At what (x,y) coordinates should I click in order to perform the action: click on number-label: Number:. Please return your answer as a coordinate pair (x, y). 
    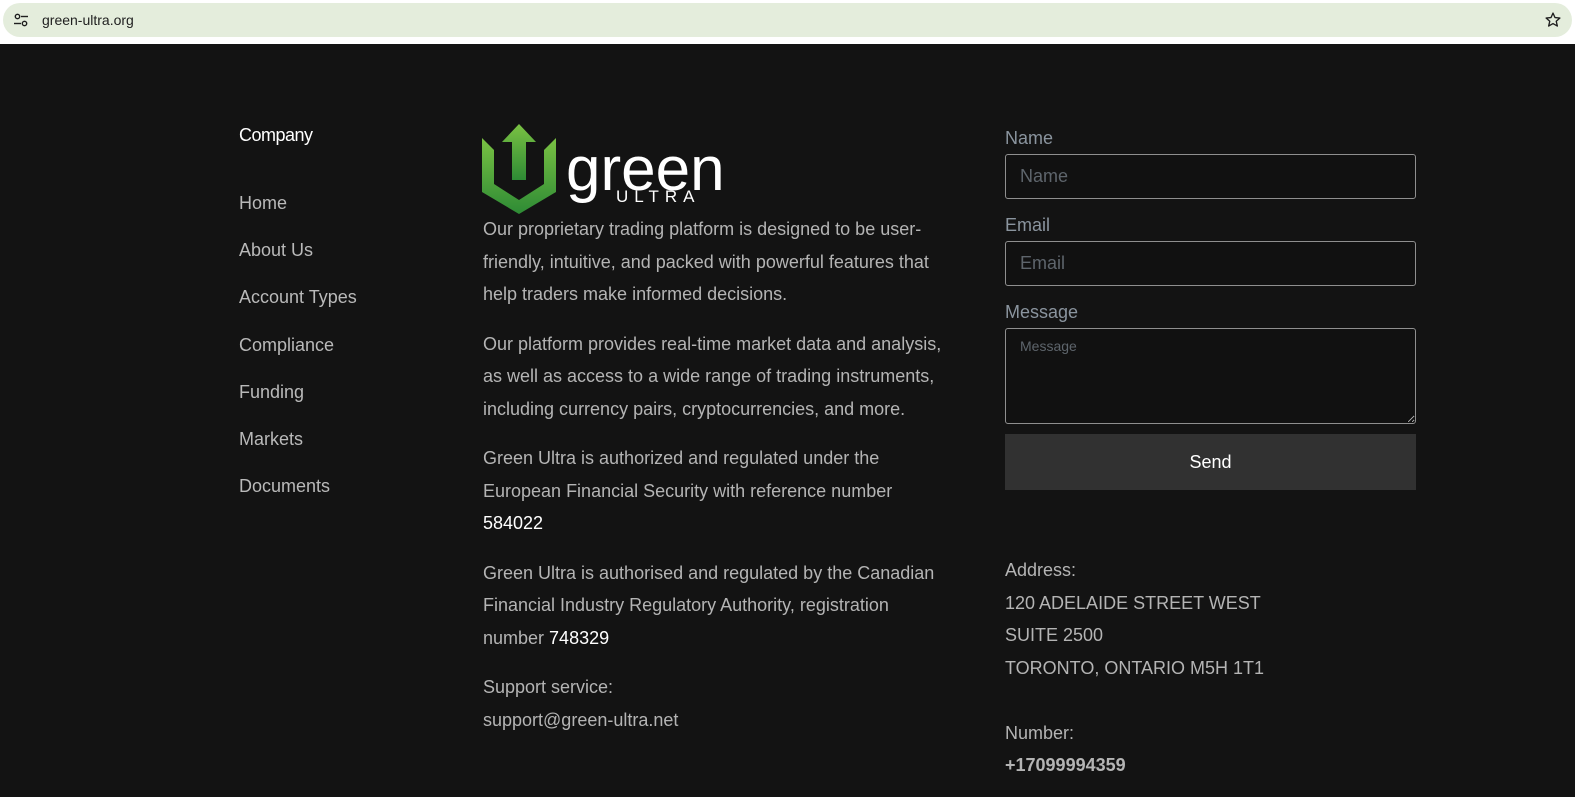
    Looking at the image, I should click on (1040, 732).